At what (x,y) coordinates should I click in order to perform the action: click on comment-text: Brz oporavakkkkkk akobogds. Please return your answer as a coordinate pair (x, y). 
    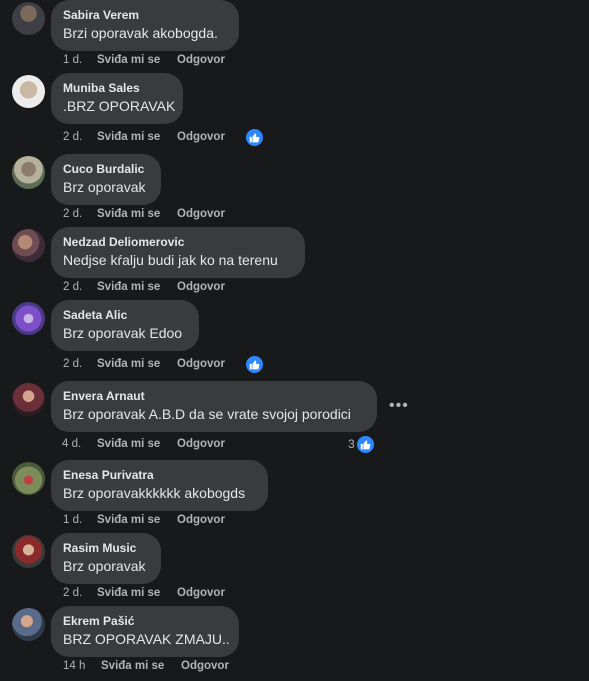
    Looking at the image, I should click on (154, 493).